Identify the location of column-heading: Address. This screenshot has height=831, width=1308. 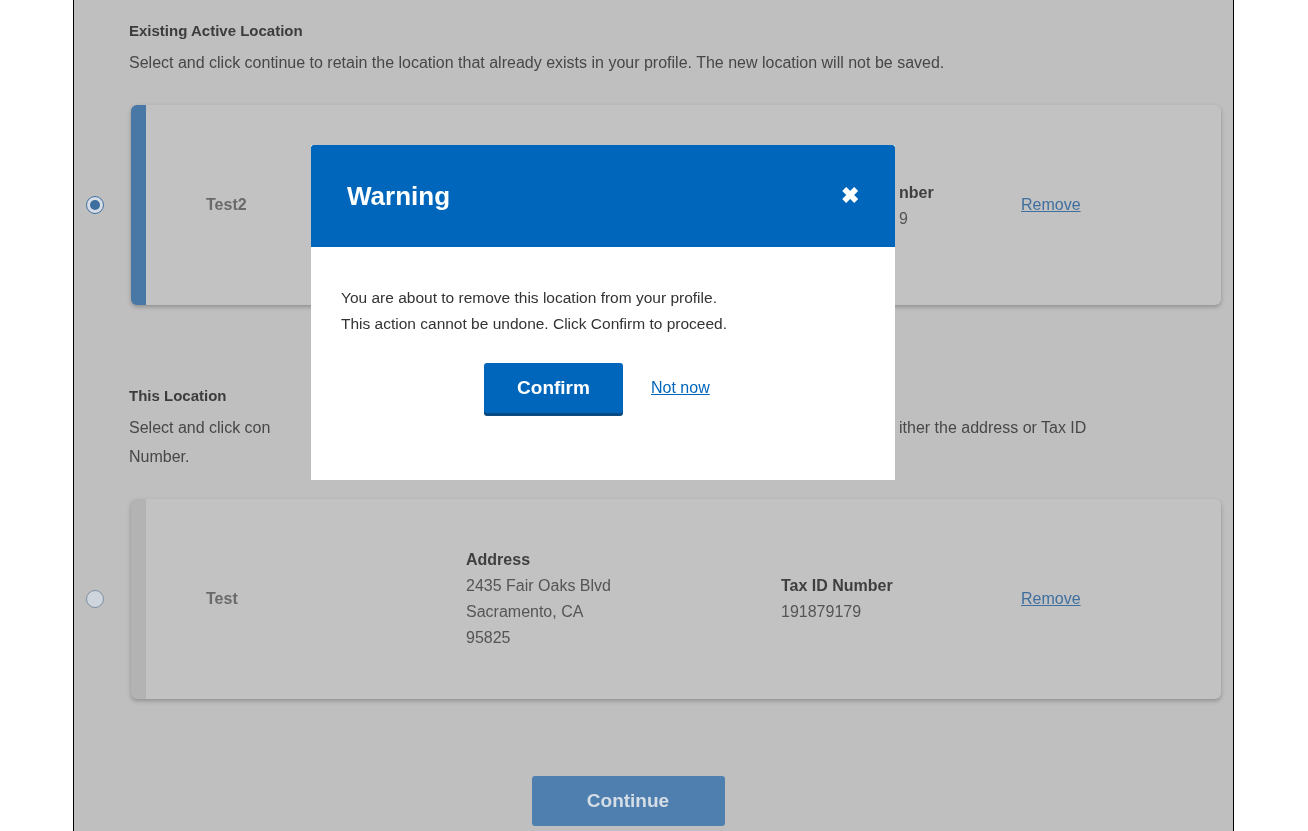
(499, 560).